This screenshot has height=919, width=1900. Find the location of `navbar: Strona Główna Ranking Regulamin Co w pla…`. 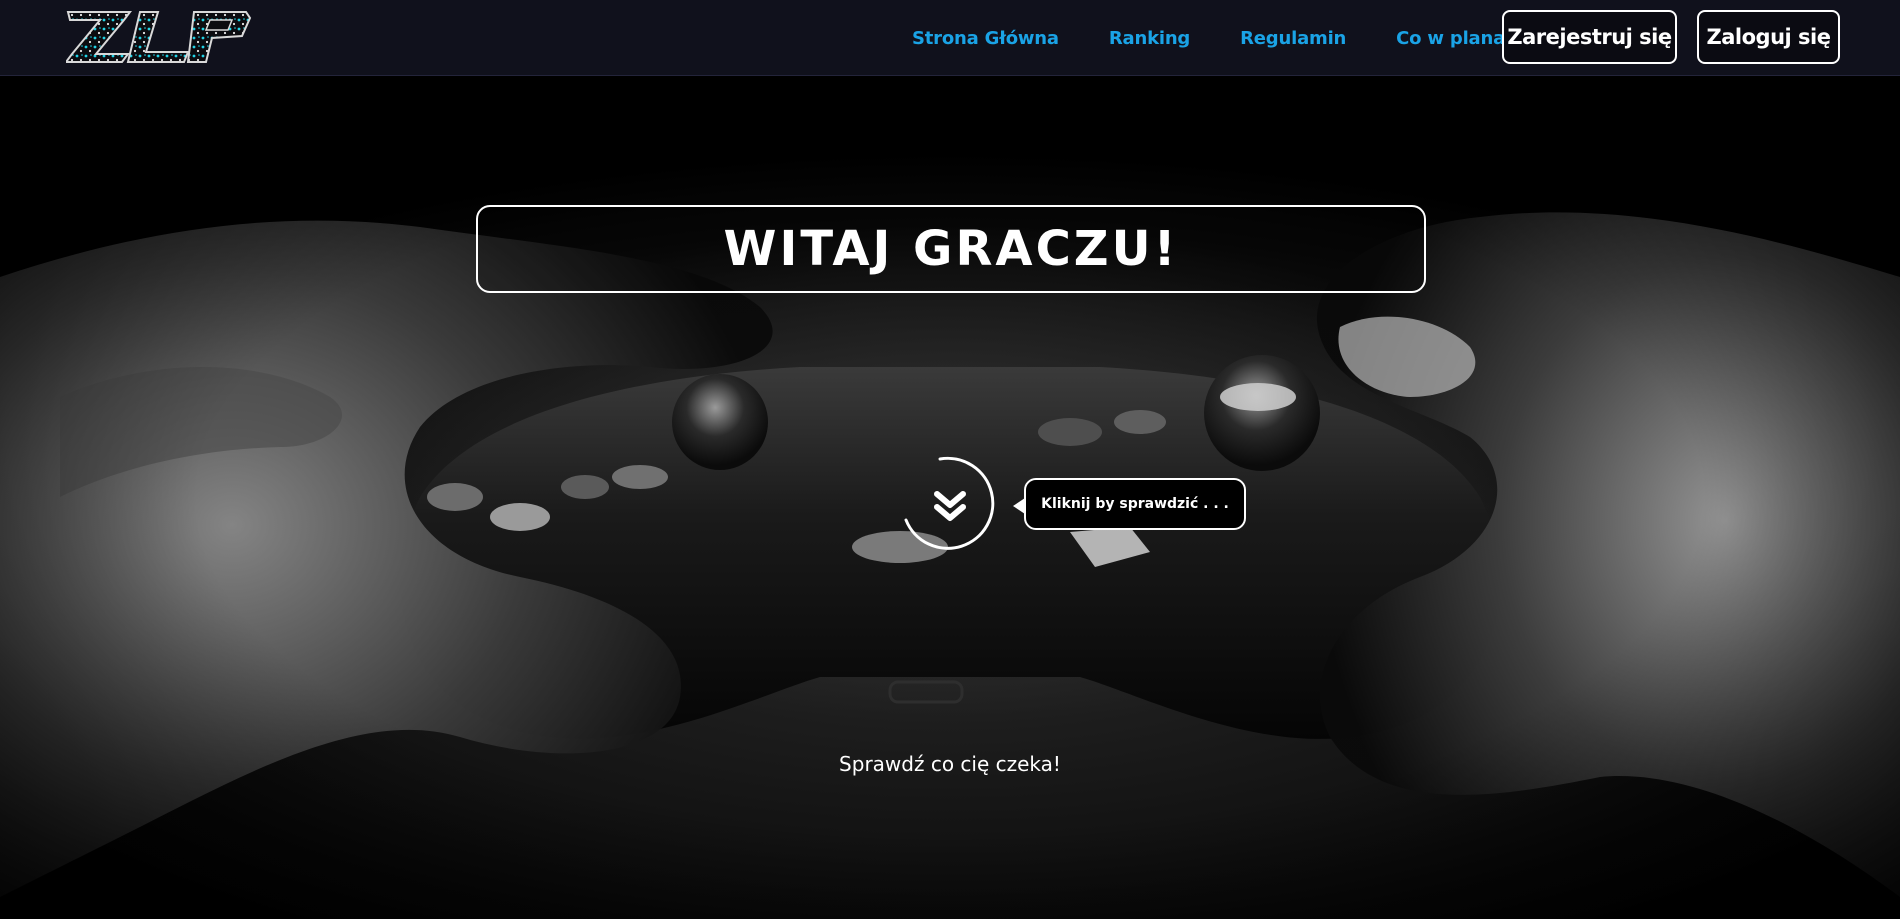

navbar: Strona Główna Ranking Regulamin Co w pla… is located at coordinates (950, 38).